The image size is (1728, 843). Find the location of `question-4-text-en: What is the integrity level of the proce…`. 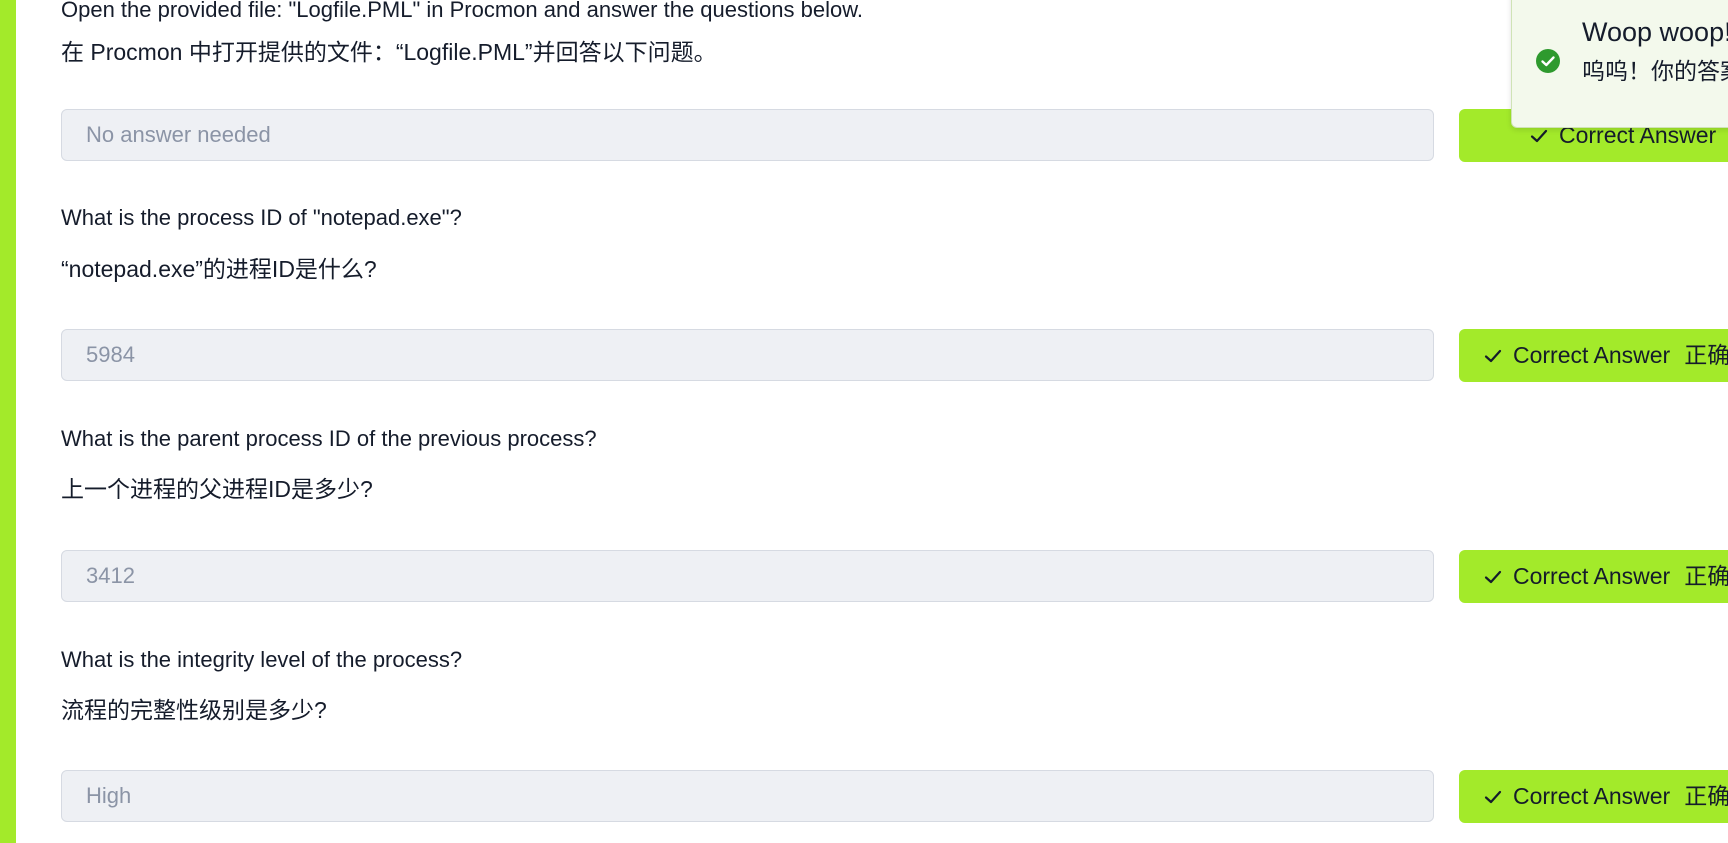

question-4-text-en: What is the integrity level of the proce… is located at coordinates (262, 659).